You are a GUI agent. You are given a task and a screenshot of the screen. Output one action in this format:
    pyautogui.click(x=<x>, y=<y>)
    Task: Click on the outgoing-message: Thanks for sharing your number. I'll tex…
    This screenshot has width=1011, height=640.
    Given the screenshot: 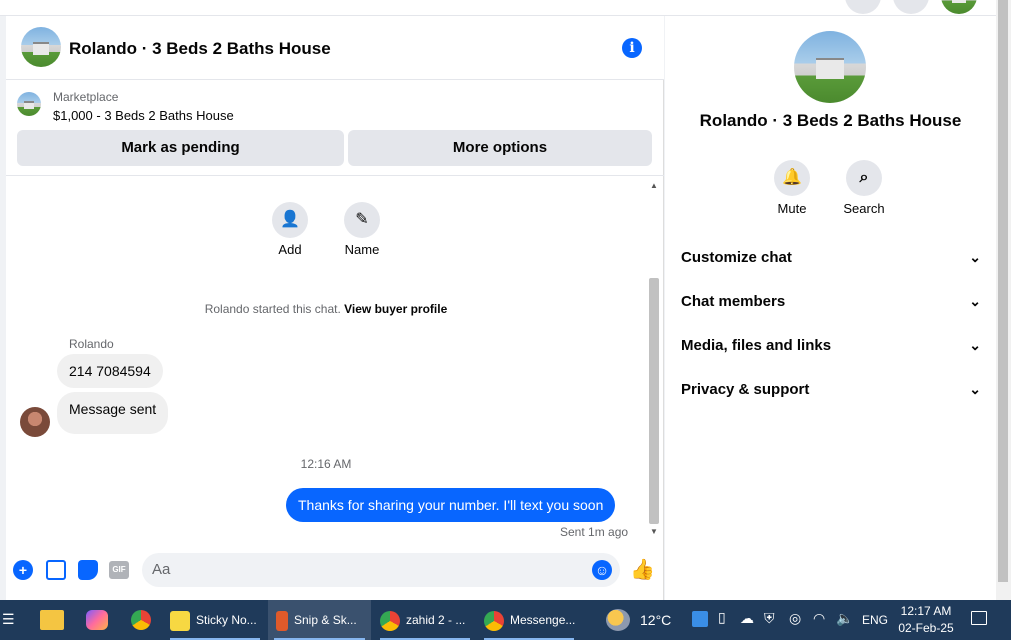 What is the action you would take?
    pyautogui.click(x=451, y=505)
    